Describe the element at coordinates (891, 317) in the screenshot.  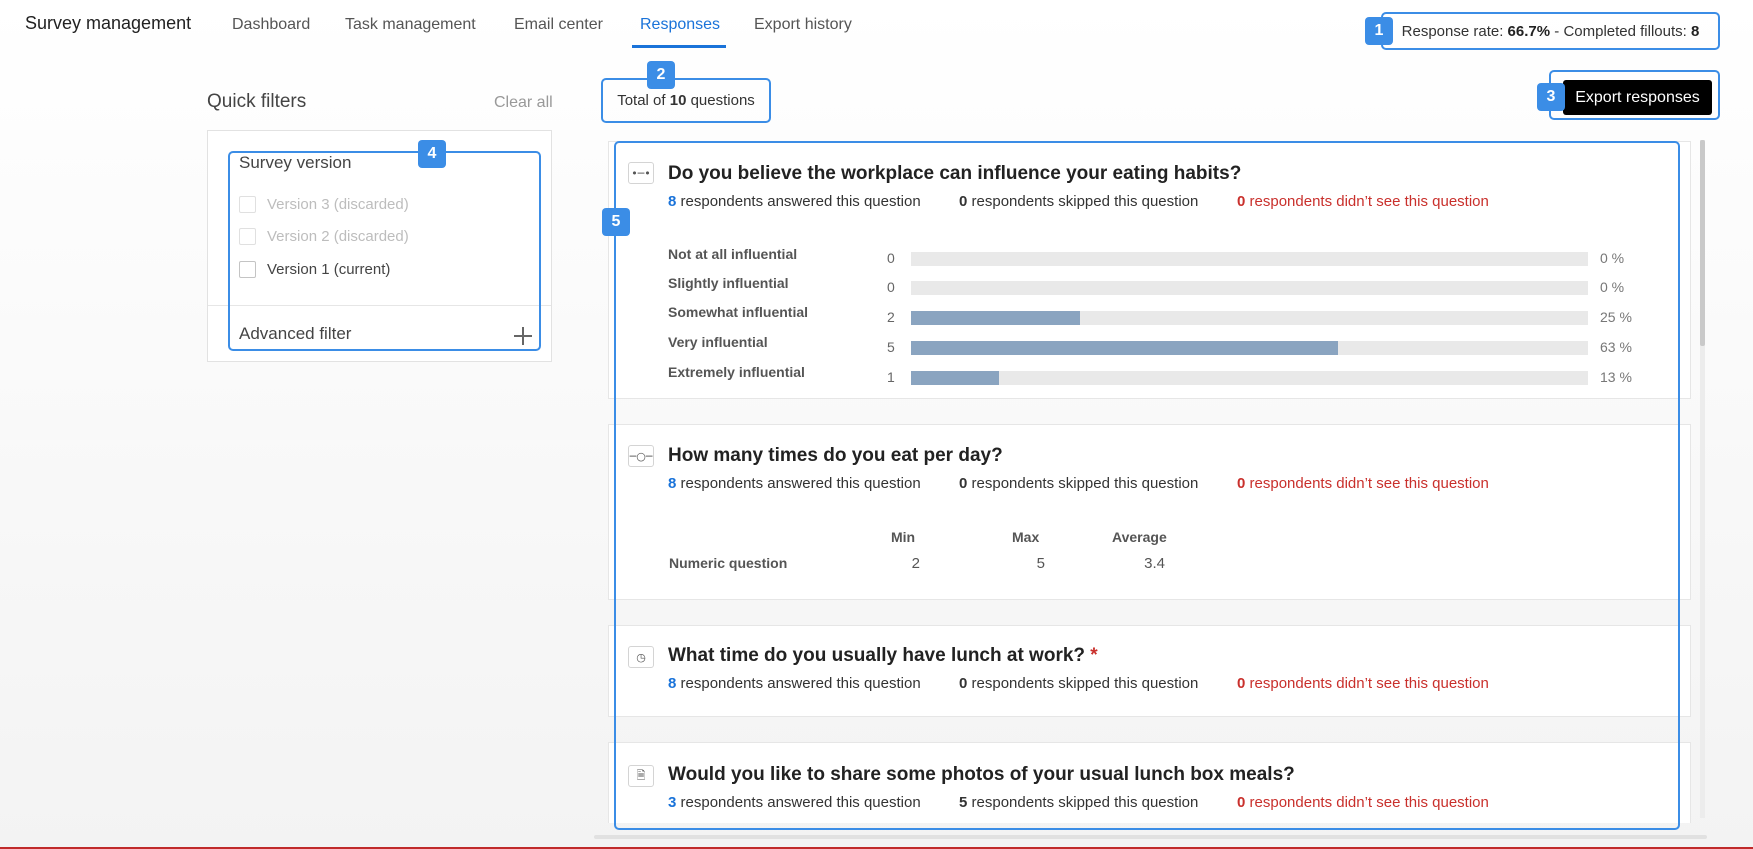
I see `option-count: 2` at that location.